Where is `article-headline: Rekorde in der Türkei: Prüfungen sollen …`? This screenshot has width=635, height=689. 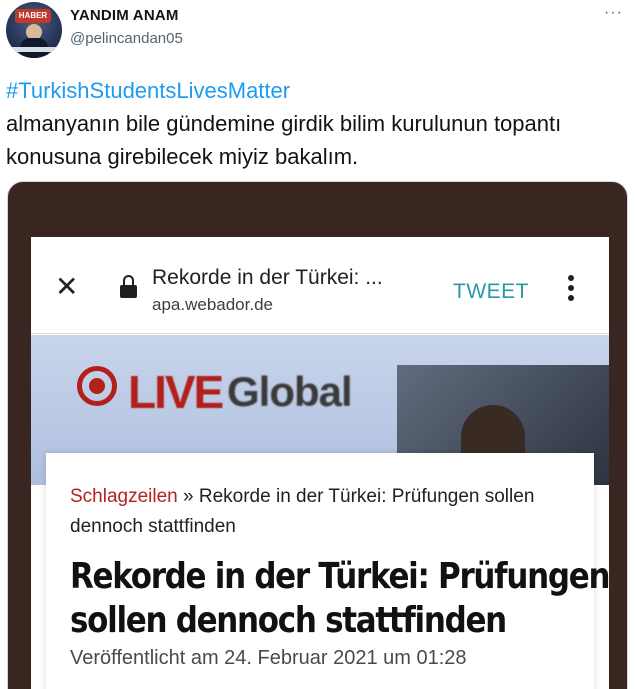
article-headline: Rekorde in der Türkei: Prüfungen sollen … is located at coordinates (339, 599).